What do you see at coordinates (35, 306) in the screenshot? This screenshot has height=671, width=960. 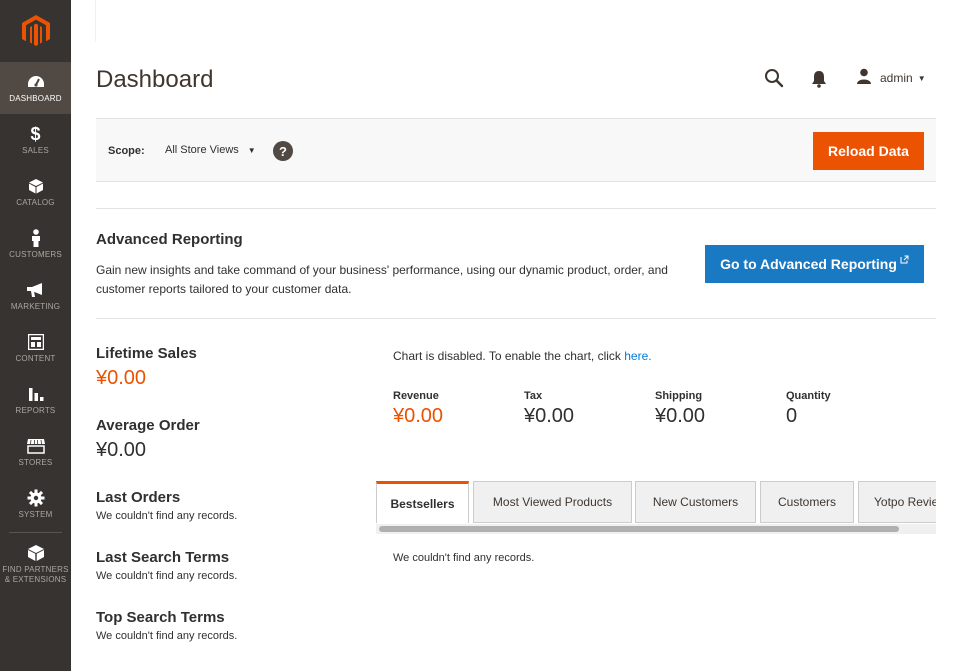 I see `nav-label: MARKETING` at bounding box center [35, 306].